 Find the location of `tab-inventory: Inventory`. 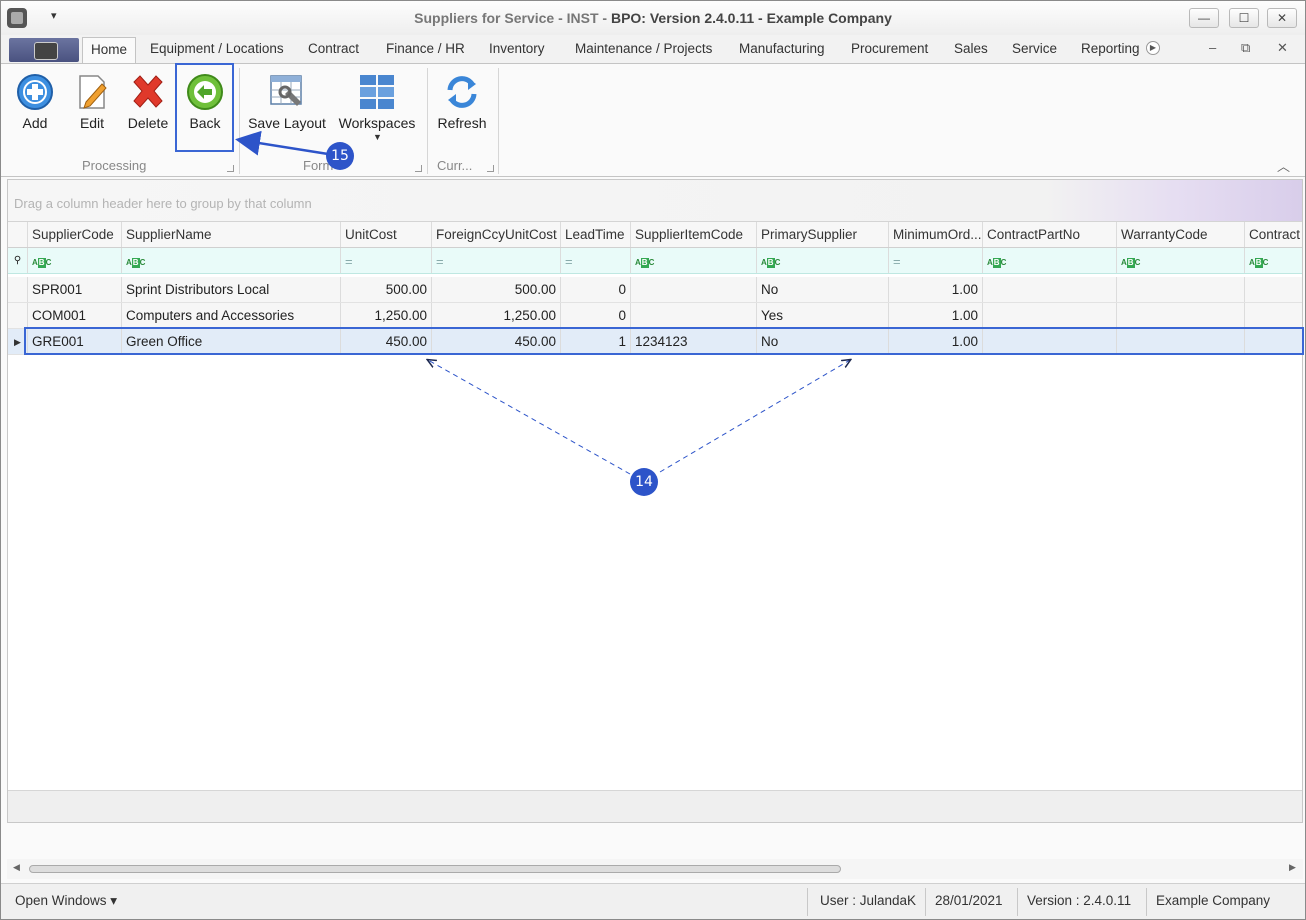

tab-inventory: Inventory is located at coordinates (517, 48).